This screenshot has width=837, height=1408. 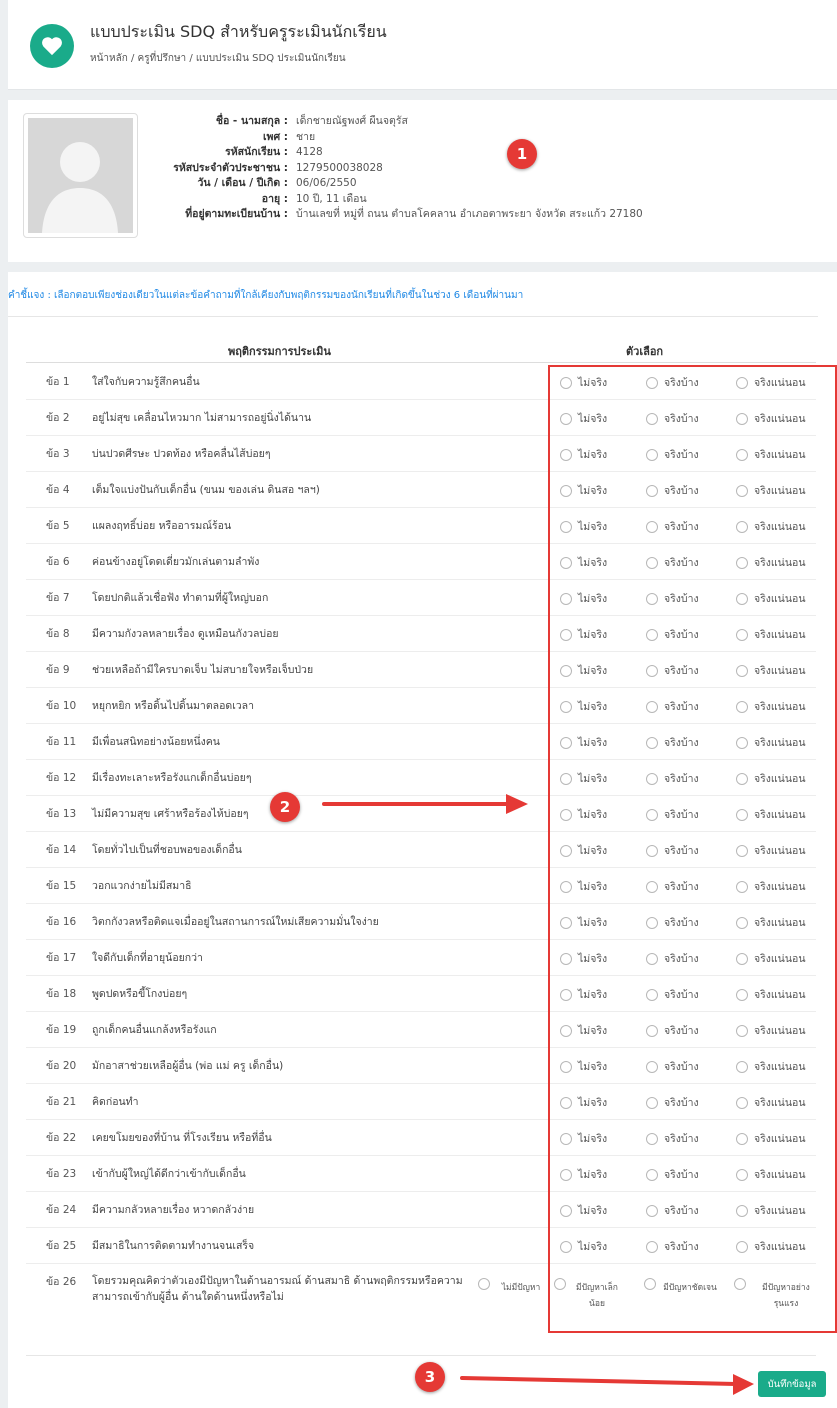 I want to click on question-number: ข้อ 21, so click(x=61, y=1102).